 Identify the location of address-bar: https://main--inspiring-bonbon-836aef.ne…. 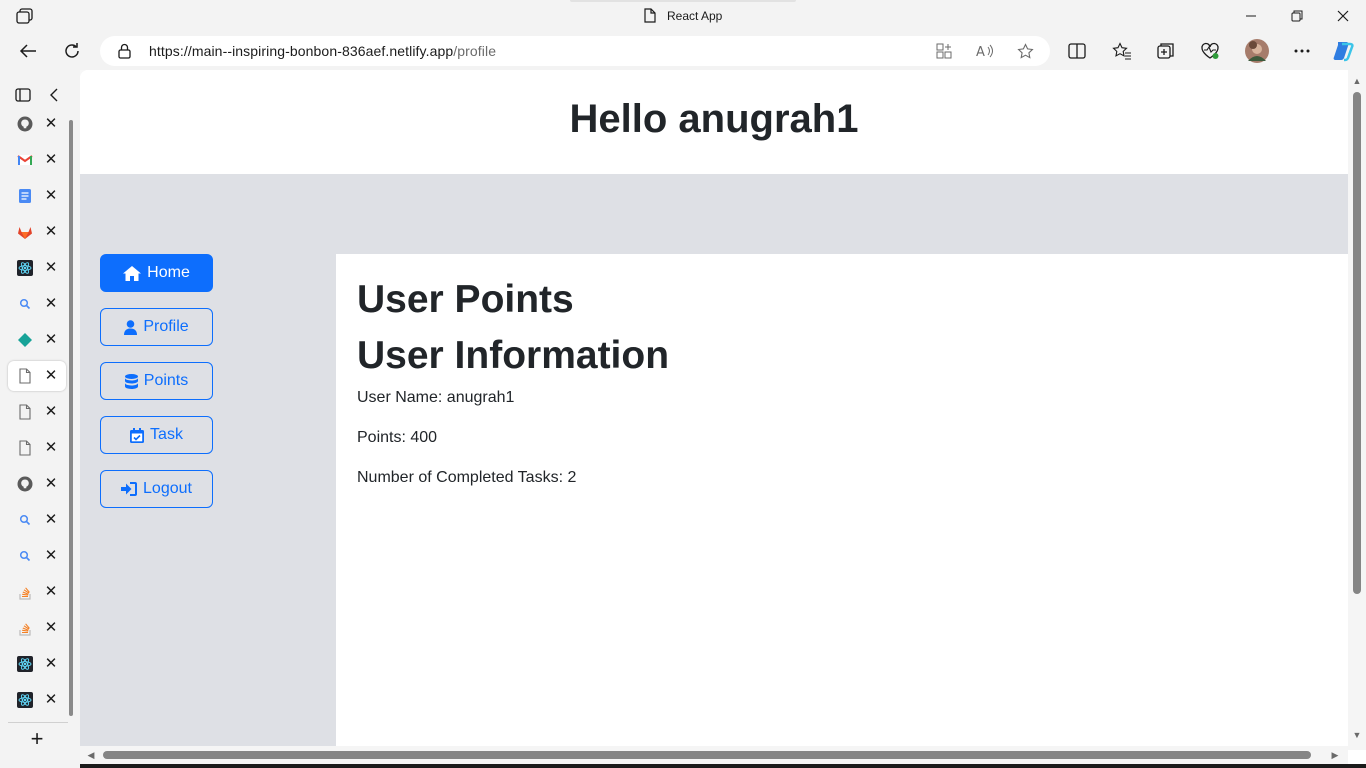
(575, 51).